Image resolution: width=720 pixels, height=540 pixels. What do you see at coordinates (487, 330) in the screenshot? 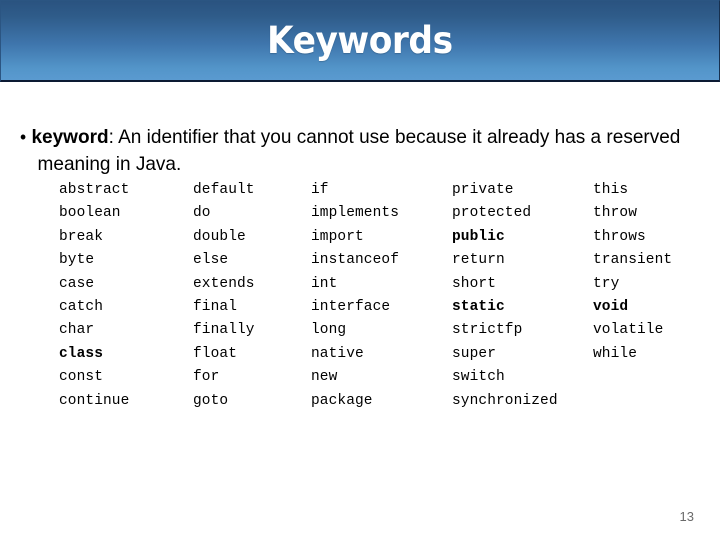
I see `keyword-cell: strictfp` at bounding box center [487, 330].